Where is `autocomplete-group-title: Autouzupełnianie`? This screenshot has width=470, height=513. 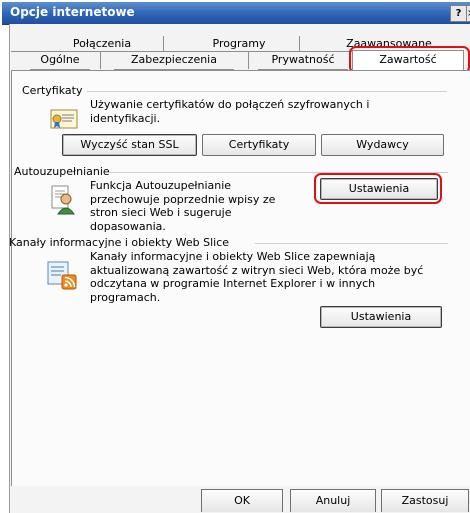 autocomplete-group-title: Autouzupełnianie is located at coordinates (62, 171).